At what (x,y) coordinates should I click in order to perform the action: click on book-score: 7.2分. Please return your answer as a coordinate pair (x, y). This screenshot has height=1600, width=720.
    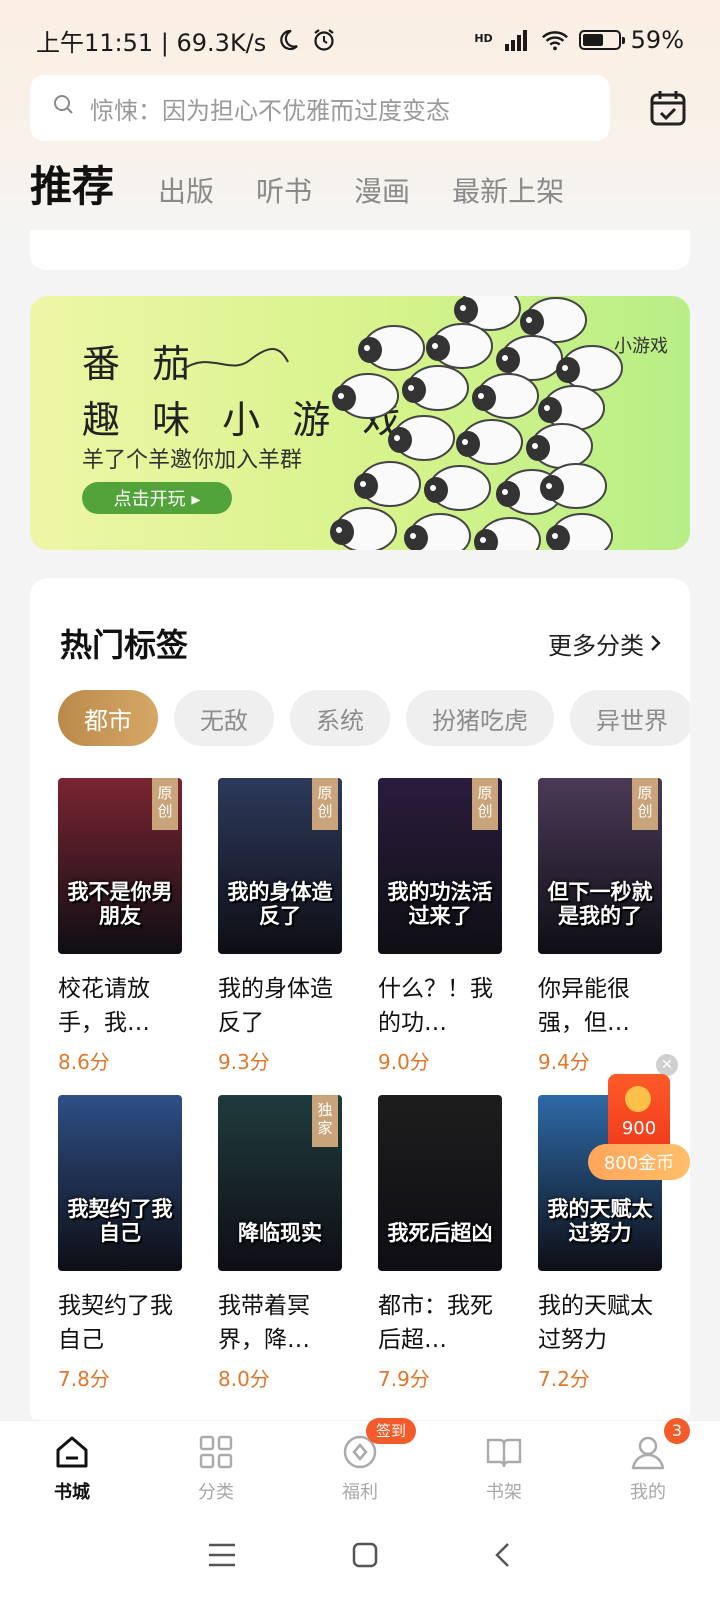
    Looking at the image, I should click on (564, 1379).